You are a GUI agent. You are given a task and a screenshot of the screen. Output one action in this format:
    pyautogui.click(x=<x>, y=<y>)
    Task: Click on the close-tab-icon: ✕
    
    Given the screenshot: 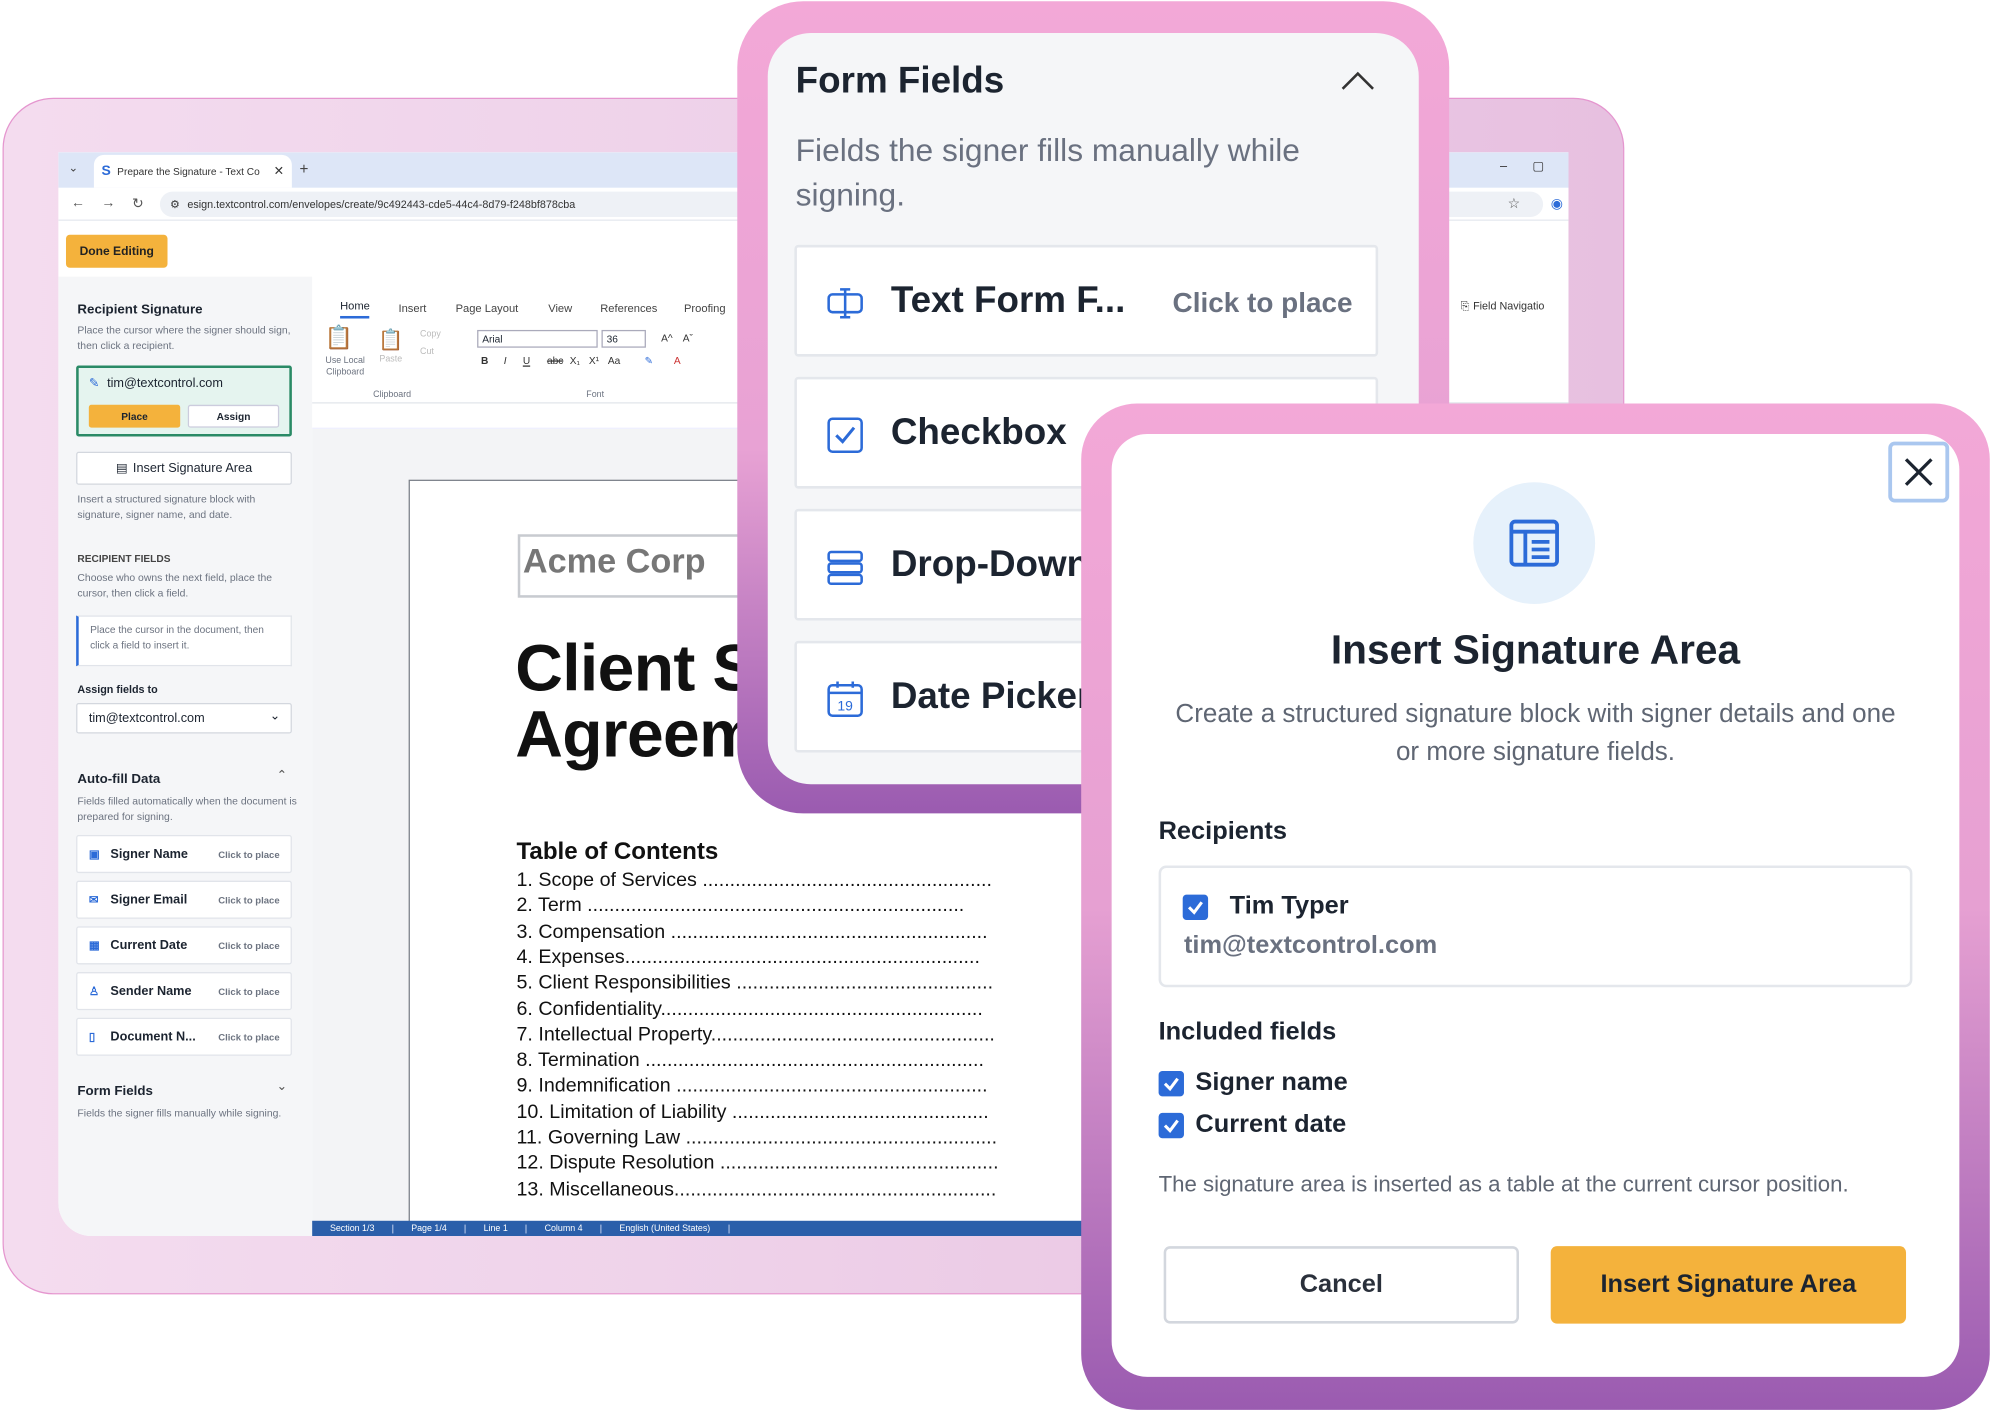 What is the action you would take?
    pyautogui.click(x=279, y=171)
    